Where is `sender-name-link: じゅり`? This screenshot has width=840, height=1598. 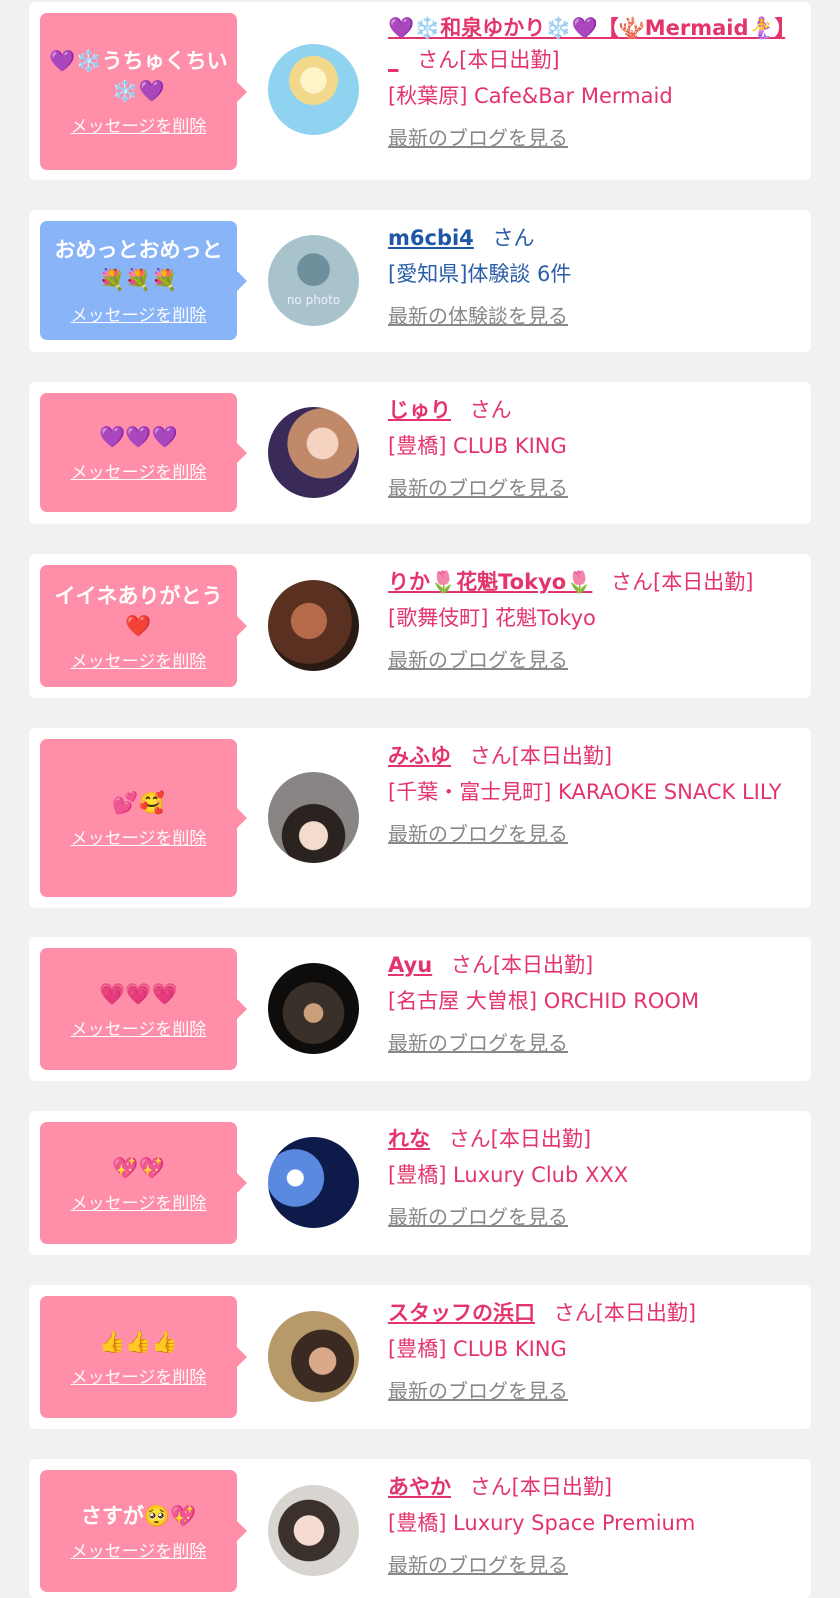
sender-name-link: じゅり is located at coordinates (419, 410).